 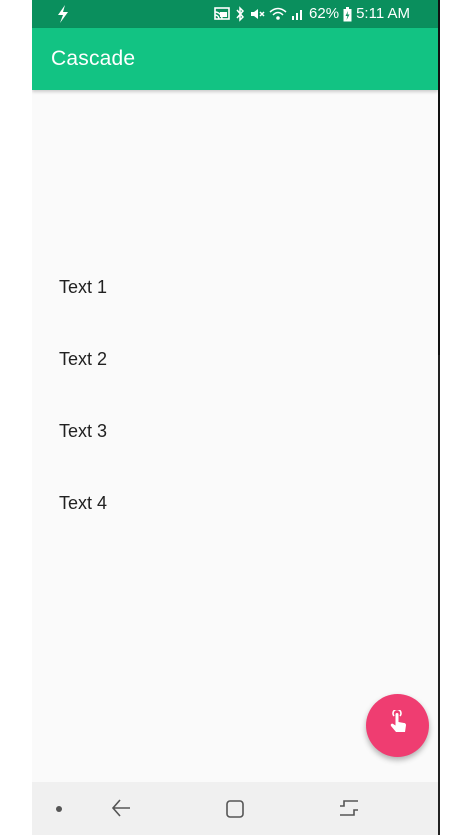 I want to click on list-item: Text 3, so click(x=83, y=431).